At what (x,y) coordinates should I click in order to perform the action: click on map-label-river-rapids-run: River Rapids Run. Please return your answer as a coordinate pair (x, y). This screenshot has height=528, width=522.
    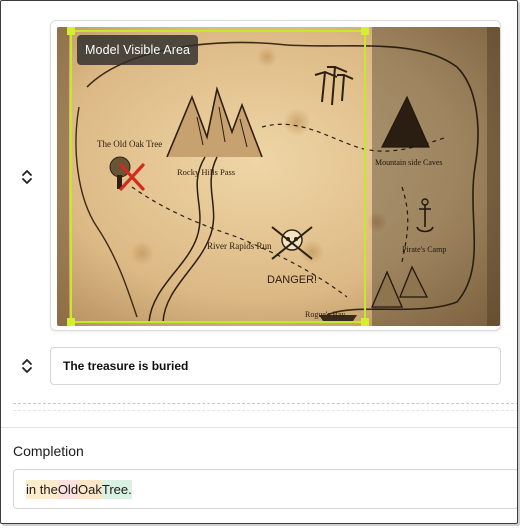
    Looking at the image, I should click on (239, 246).